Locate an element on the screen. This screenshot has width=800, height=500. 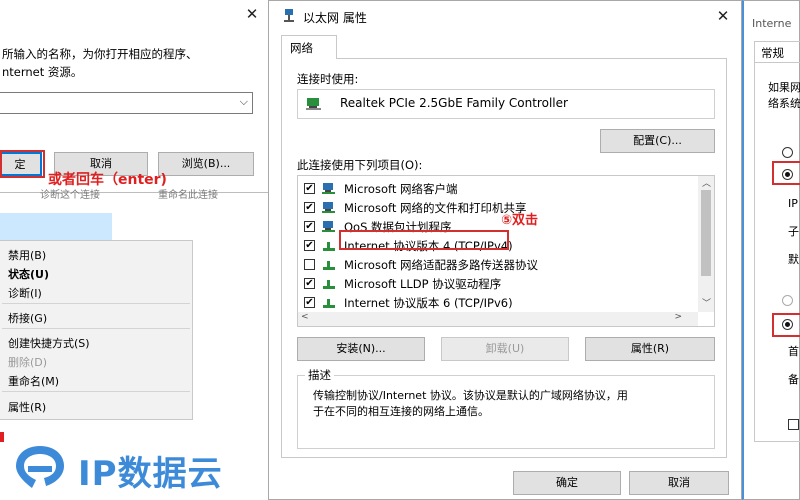
list-item: ✔ Internet 协议版本 6 (TCP/IPv6) is located at coordinates (498, 303).